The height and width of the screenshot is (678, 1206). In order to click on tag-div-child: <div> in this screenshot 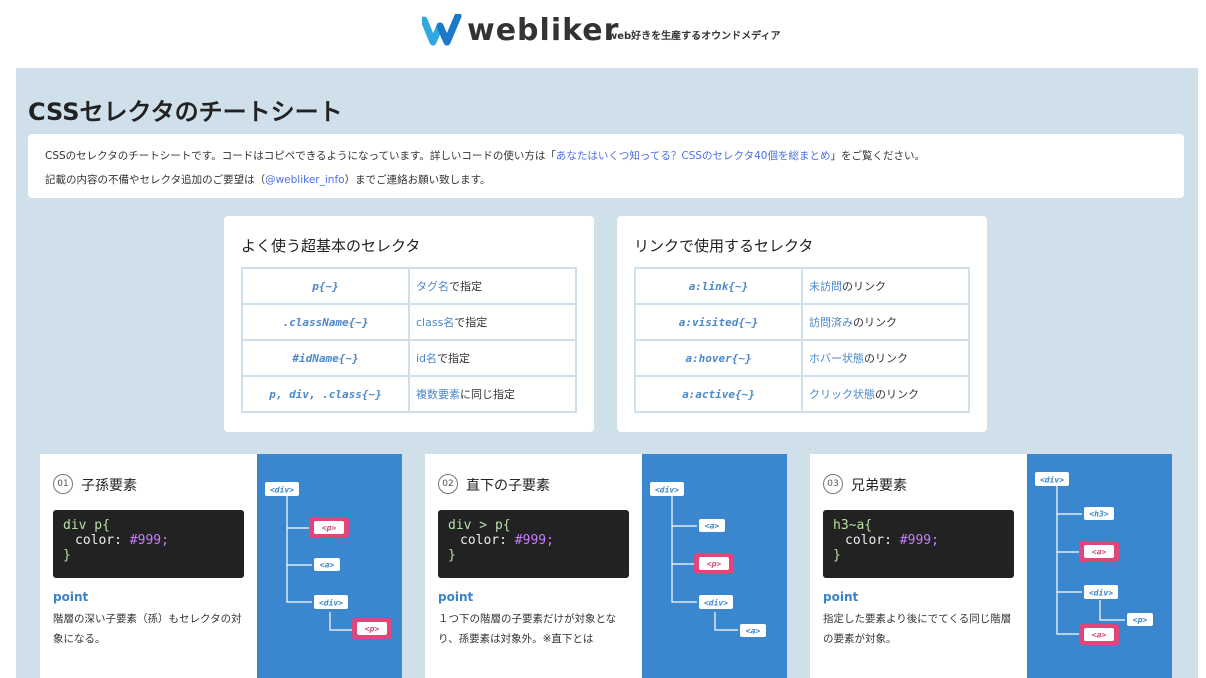, I will do `click(716, 602)`.